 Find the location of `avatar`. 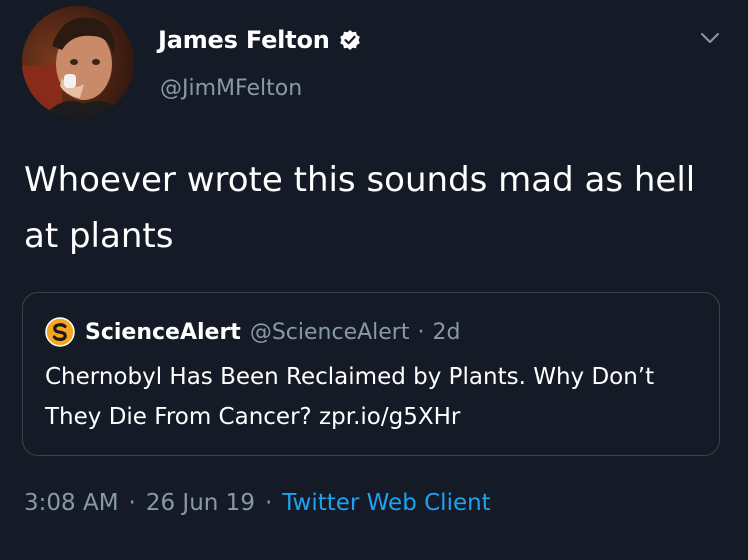

avatar is located at coordinates (78, 62).